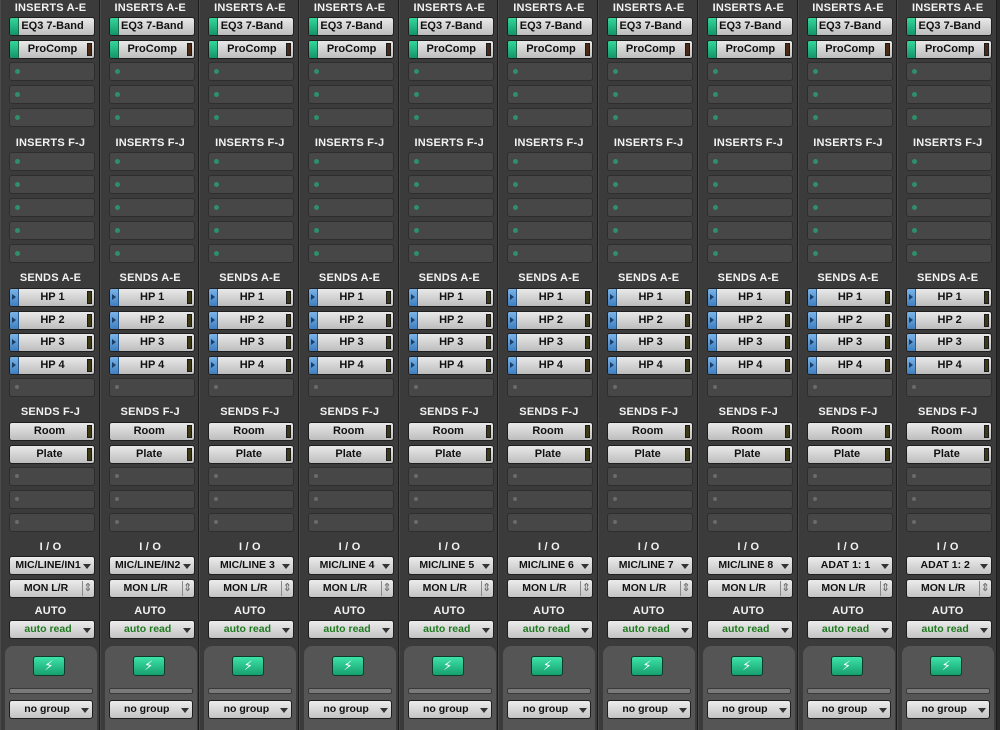 The width and height of the screenshot is (1000, 730). Describe the element at coordinates (251, 565) in the screenshot. I see `input-selector: MIC/LINE 3` at that location.